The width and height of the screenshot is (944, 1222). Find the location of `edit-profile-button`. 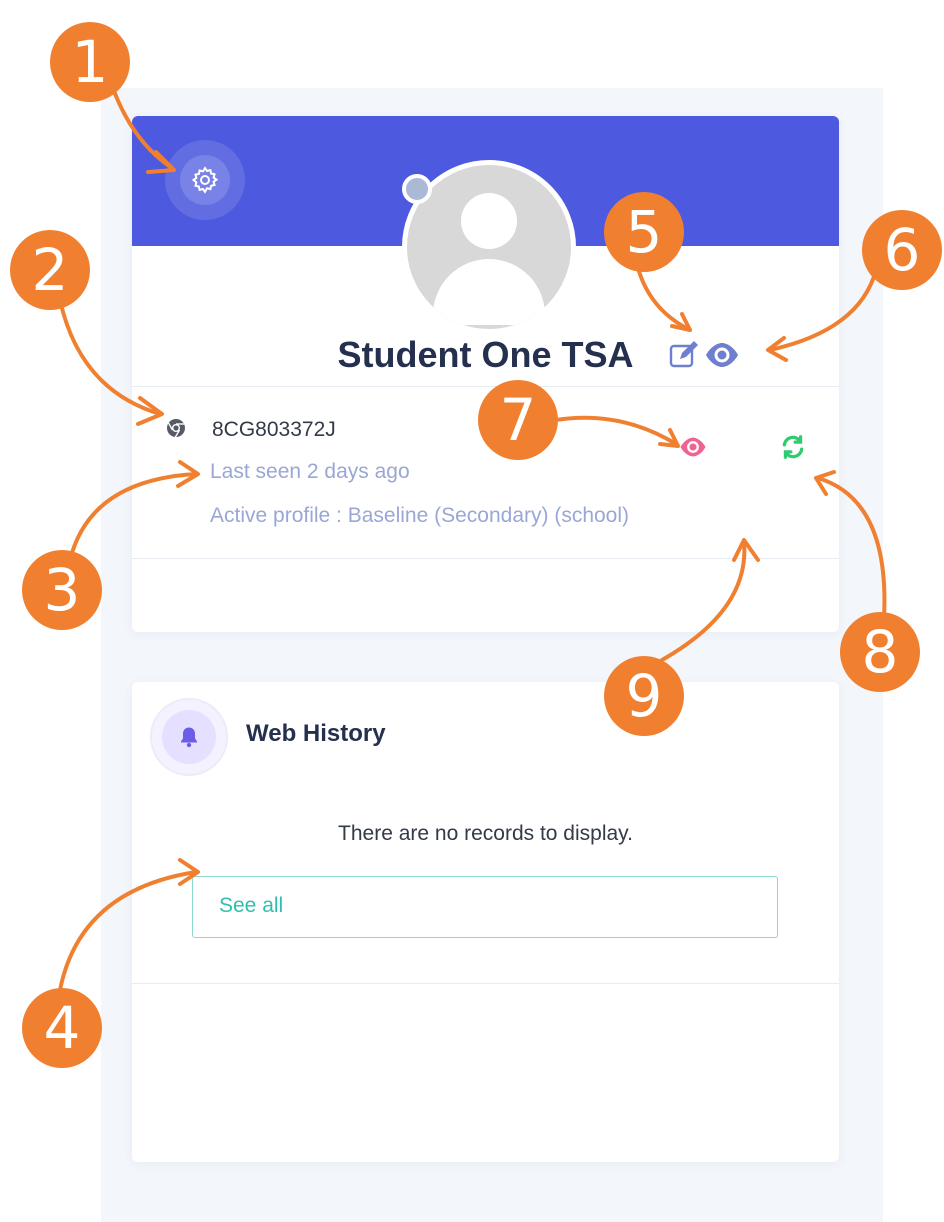

edit-profile-button is located at coordinates (684, 355).